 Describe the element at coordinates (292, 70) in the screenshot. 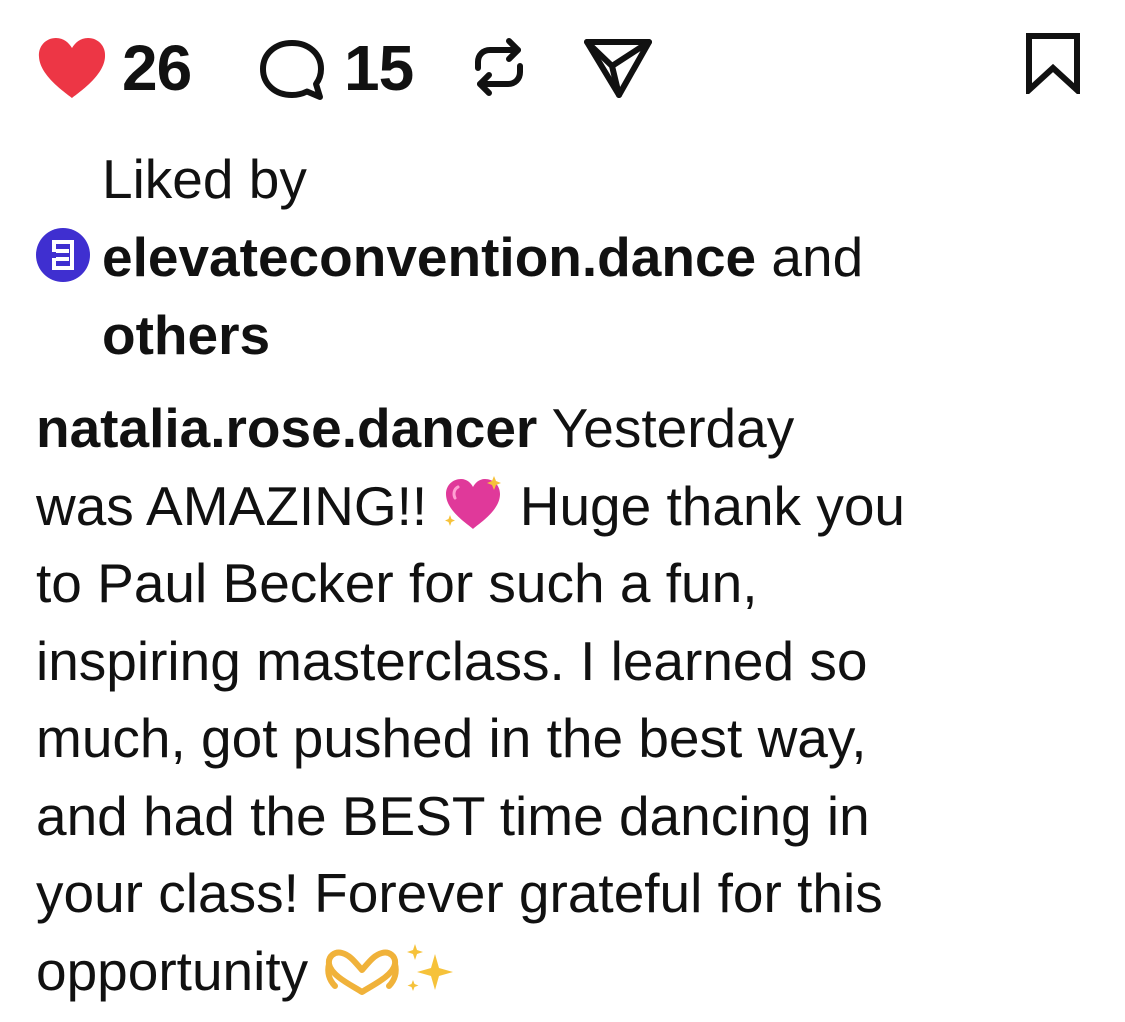

I see `comment-icon` at that location.